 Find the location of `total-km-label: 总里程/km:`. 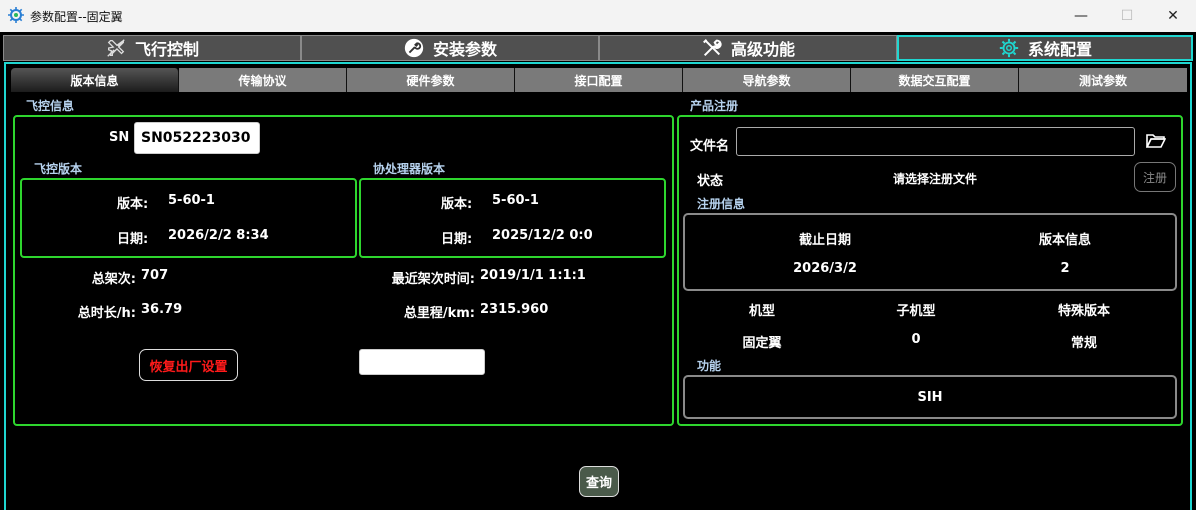

total-km-label: 总里程/km: is located at coordinates (439, 313).